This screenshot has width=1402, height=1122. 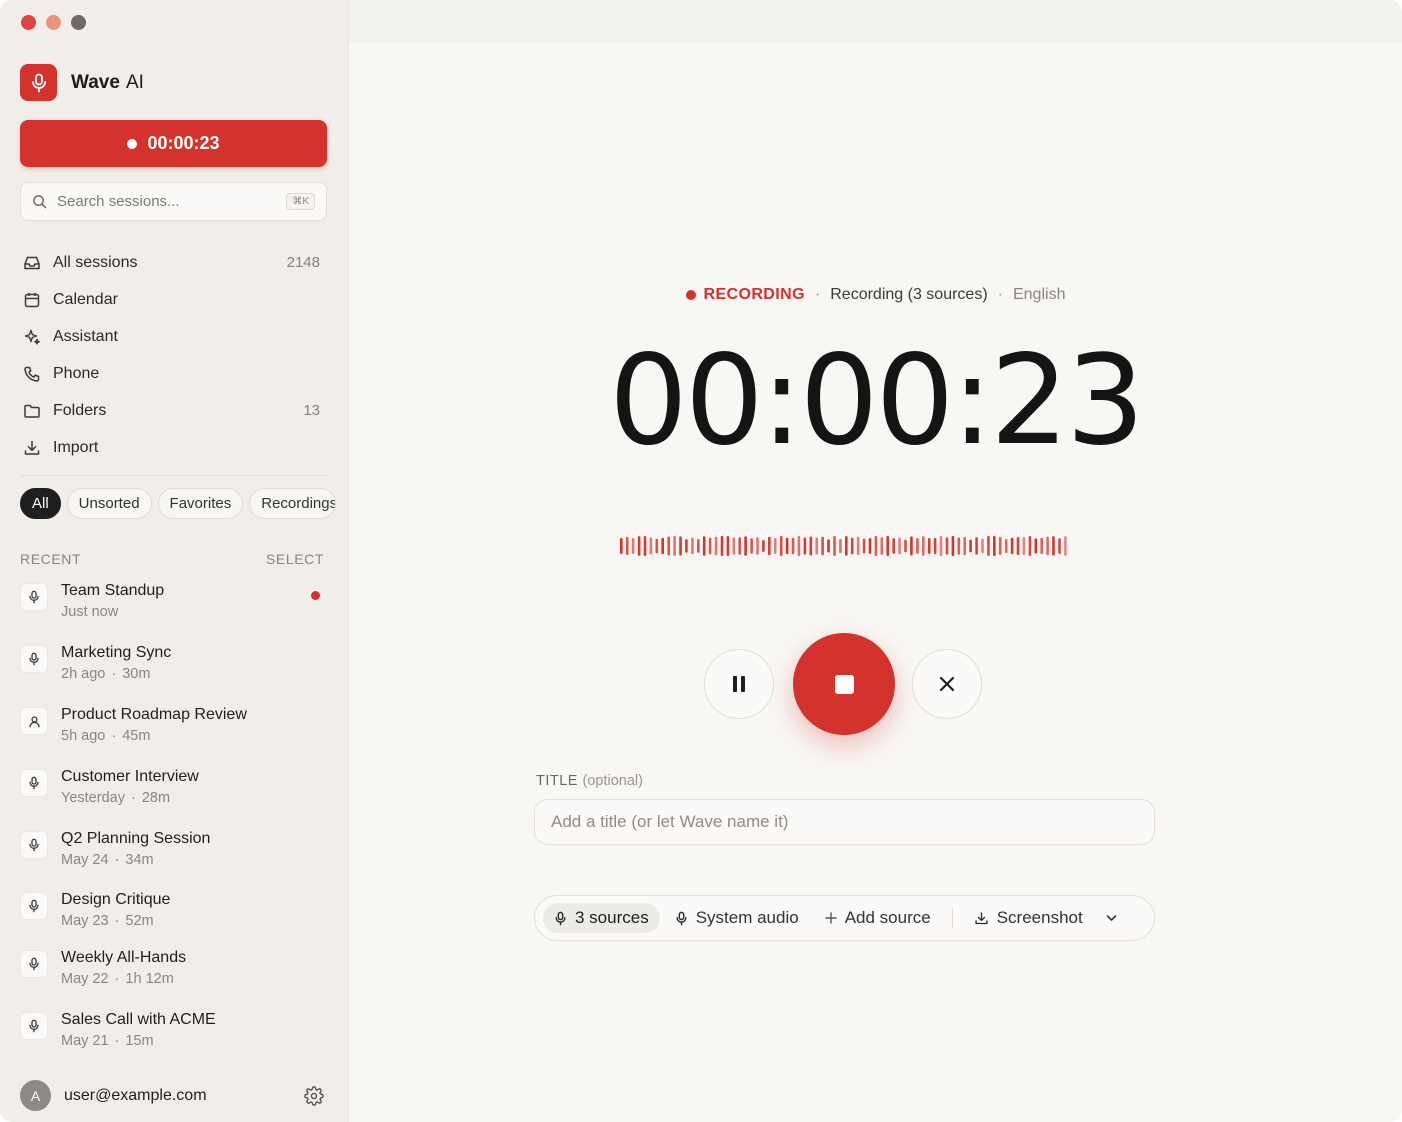 What do you see at coordinates (130, 776) in the screenshot?
I see `session-title: Customer Interview` at bounding box center [130, 776].